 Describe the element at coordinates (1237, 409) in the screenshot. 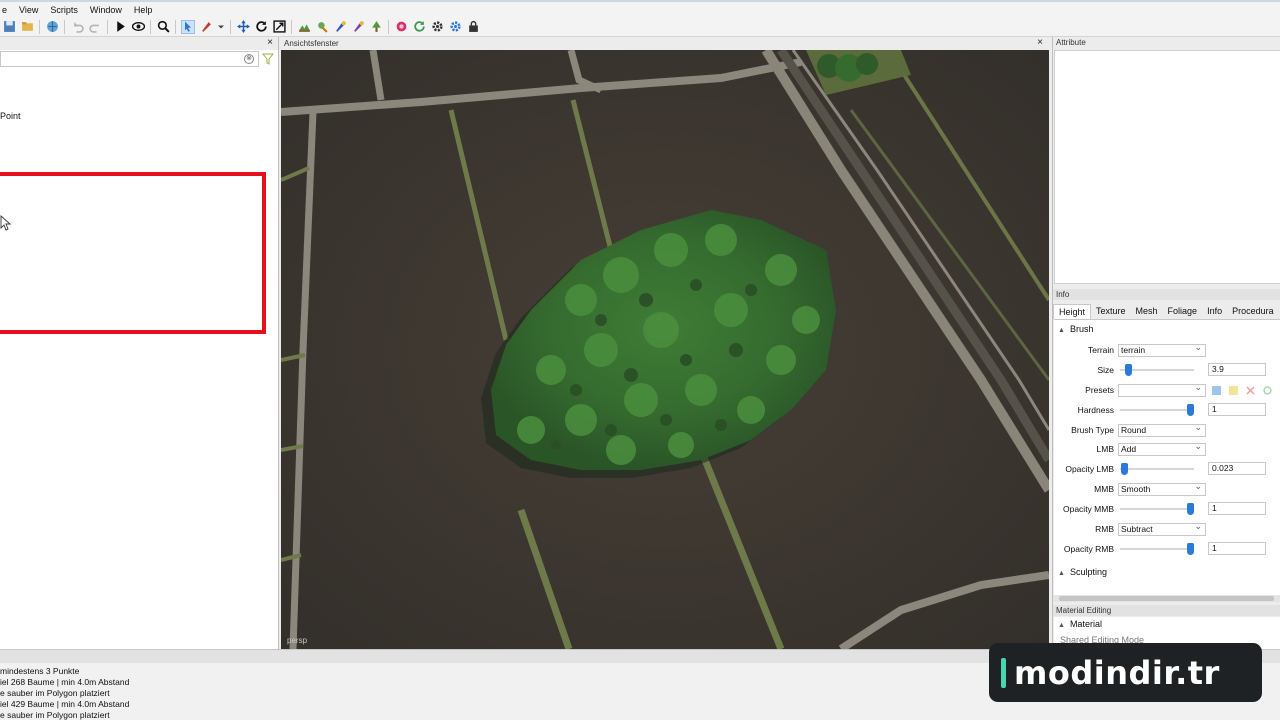

I see `hardness-field: 1` at that location.